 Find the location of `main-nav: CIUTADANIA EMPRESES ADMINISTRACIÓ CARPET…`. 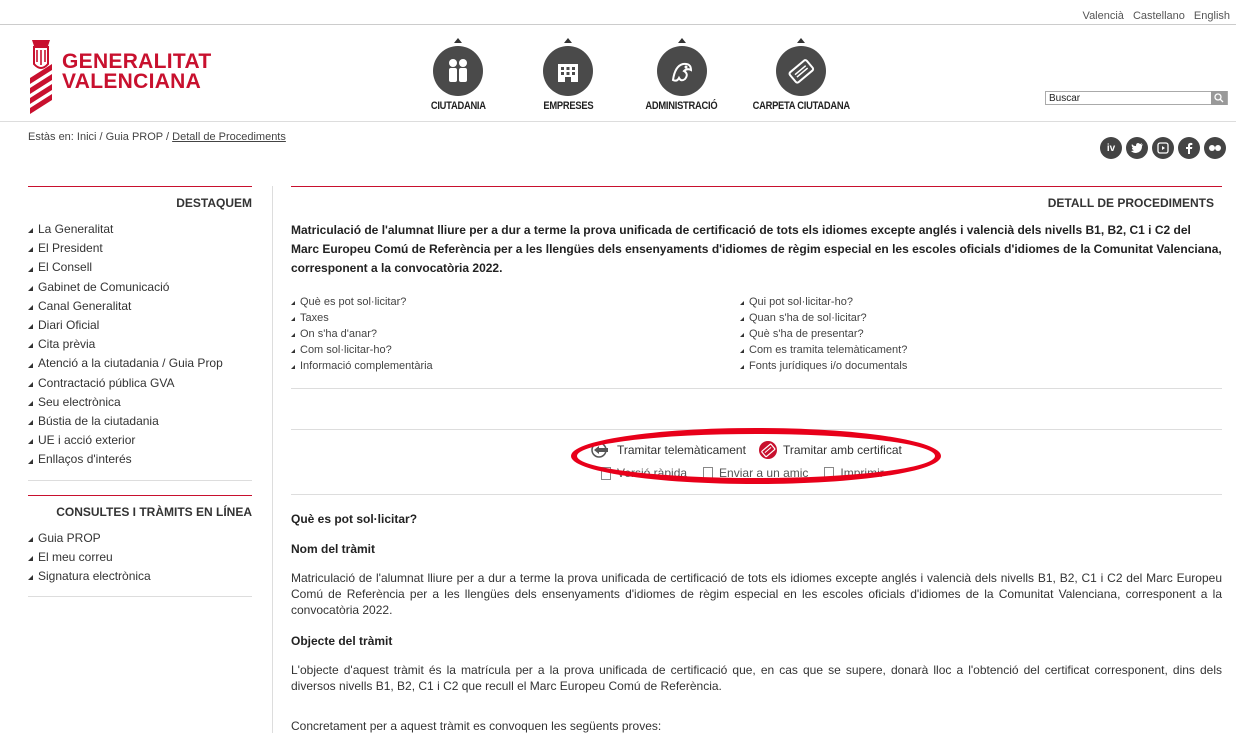

main-nav: CIUTADANIA EMPRESES ADMINISTRACIÓ CARPET… is located at coordinates (642, 75).